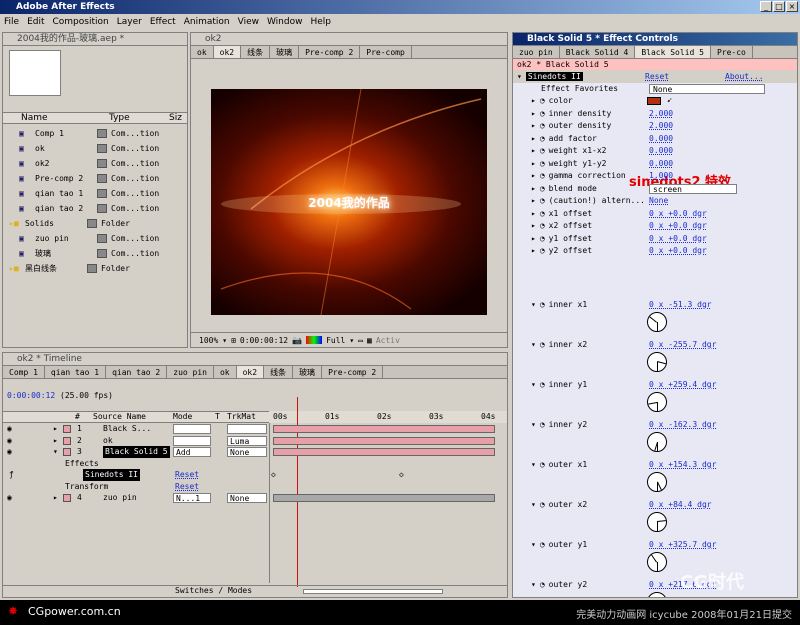 The width and height of the screenshot is (800, 625). Describe the element at coordinates (192, 498) in the screenshot. I see `mode-select: N...1` at that location.